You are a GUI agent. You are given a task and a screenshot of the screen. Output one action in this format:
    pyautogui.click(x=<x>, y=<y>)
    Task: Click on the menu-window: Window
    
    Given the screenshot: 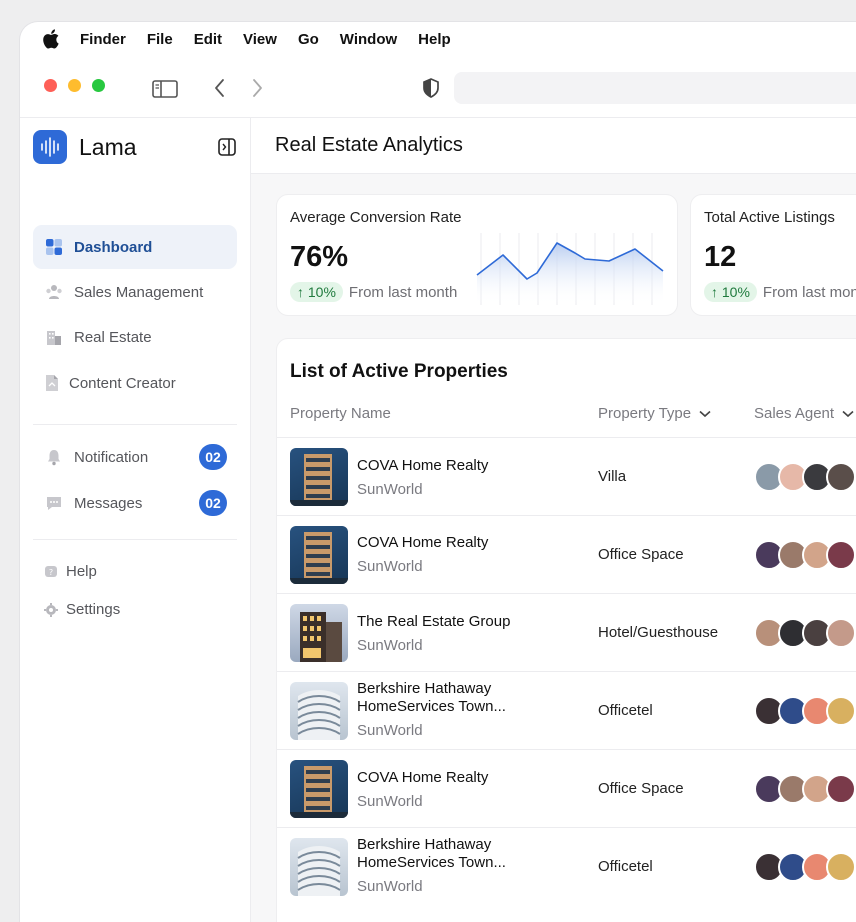 What is the action you would take?
    pyautogui.click(x=368, y=39)
    